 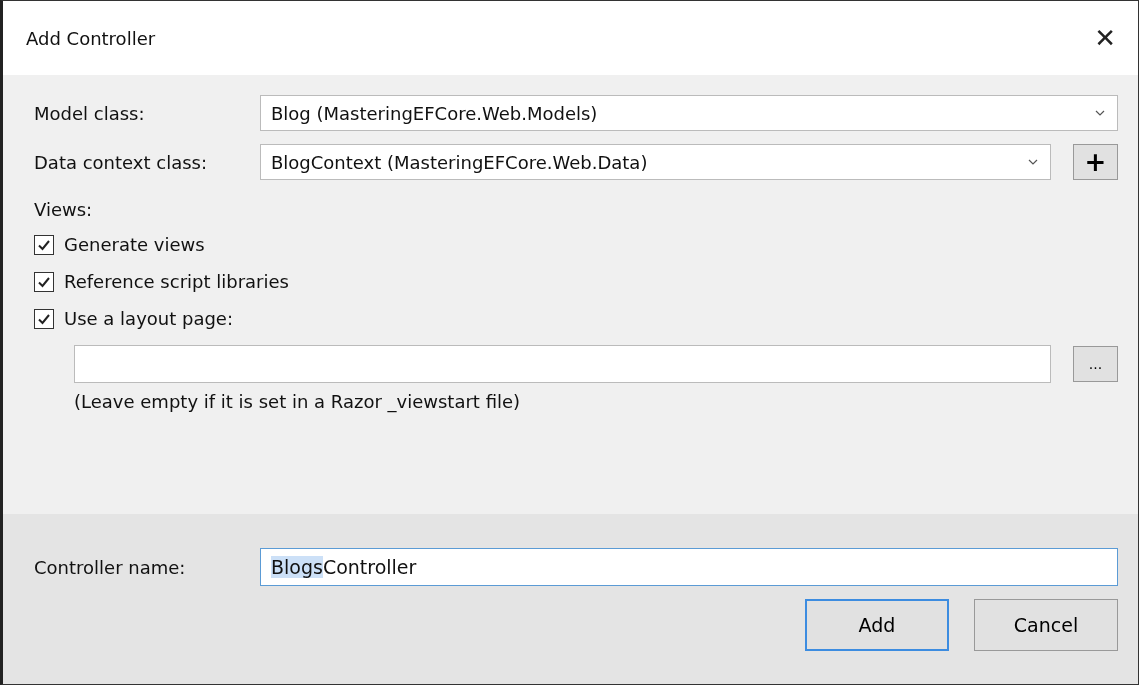 What do you see at coordinates (298, 401) in the screenshot?
I see `hint-text: (Leave empty if it is set in a Razor _viewstart file)` at bounding box center [298, 401].